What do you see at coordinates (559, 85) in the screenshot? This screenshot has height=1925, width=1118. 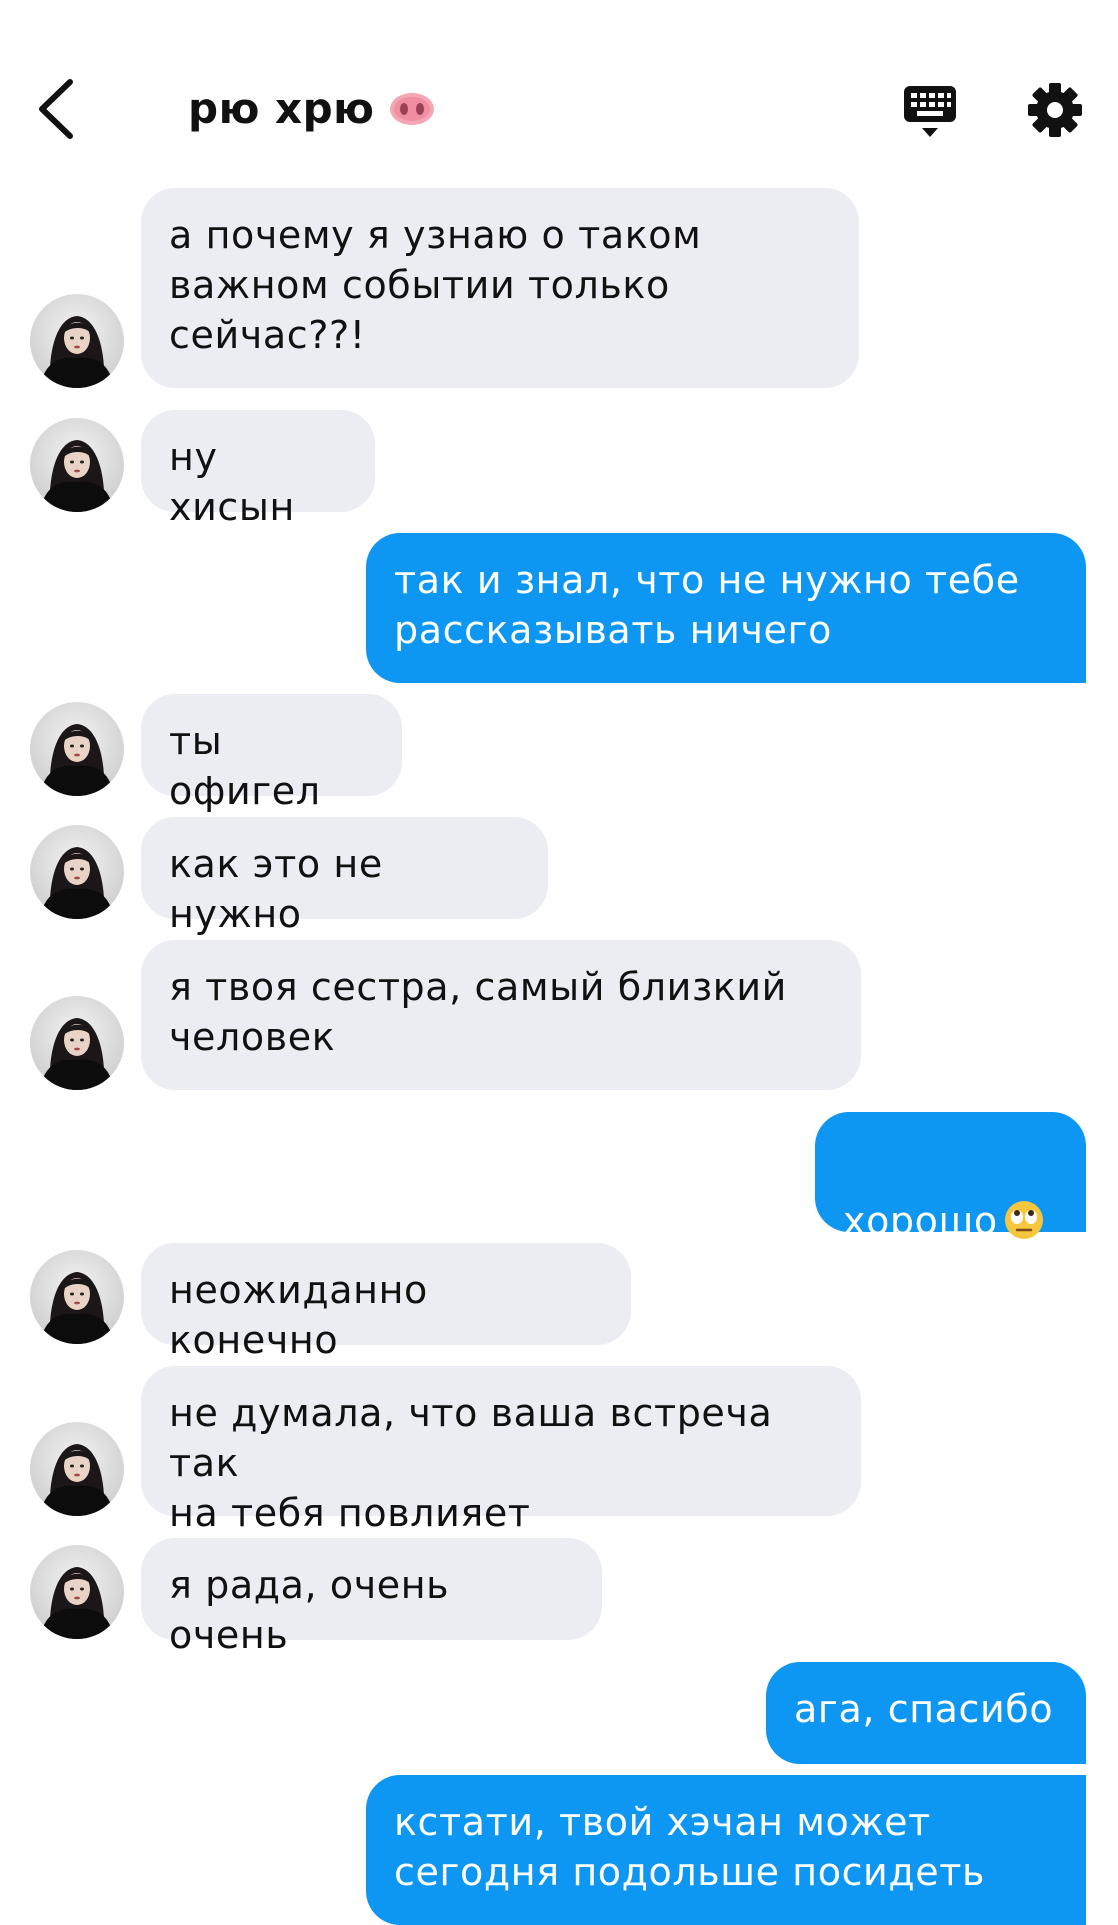 I see `chat-header: рю хрю` at bounding box center [559, 85].